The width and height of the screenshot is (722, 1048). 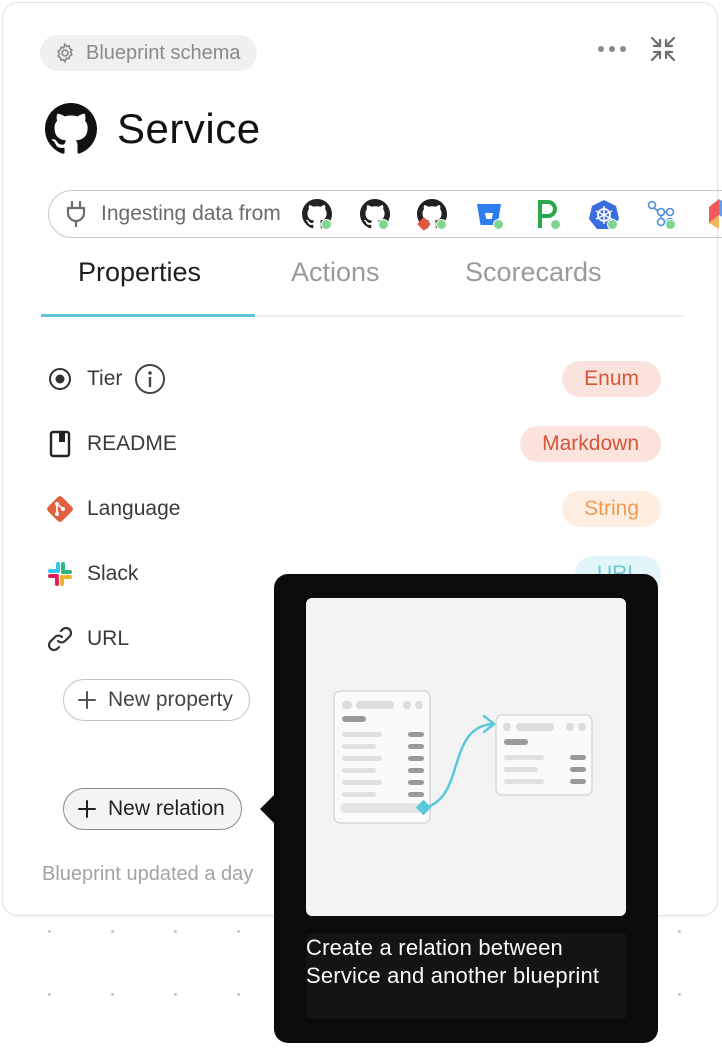 What do you see at coordinates (590, 444) in the screenshot?
I see `type-badge: Markdown` at bounding box center [590, 444].